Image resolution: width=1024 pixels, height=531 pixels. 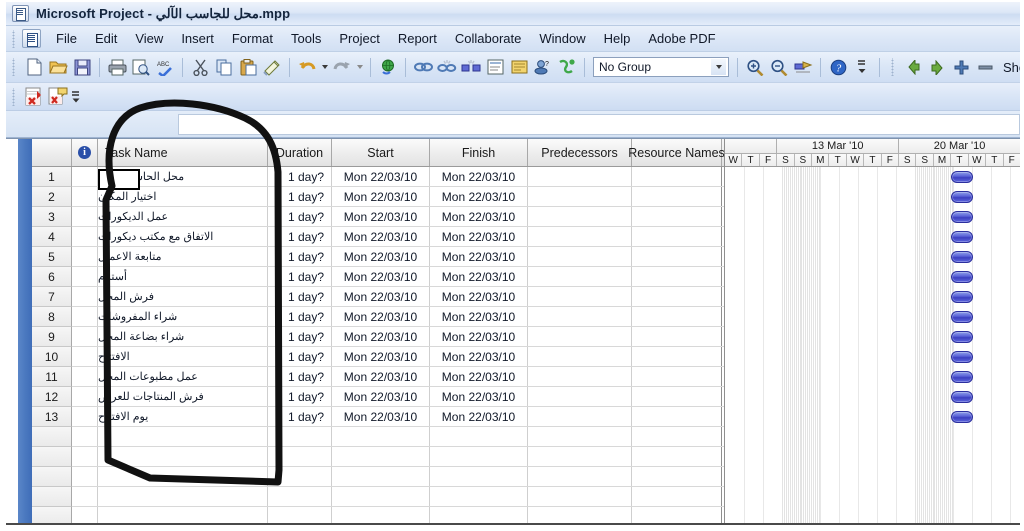 I want to click on help-icon: ?, so click(x=838, y=67).